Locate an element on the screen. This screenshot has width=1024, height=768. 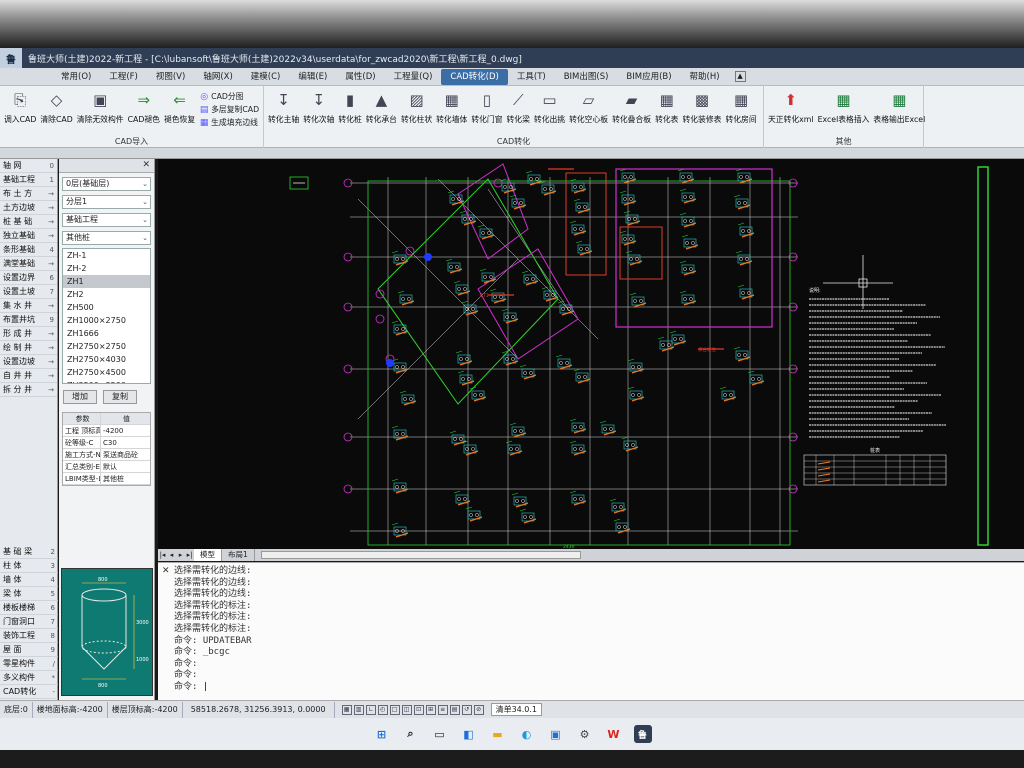
nav-item-top-5: 独立基础 → is located at coordinates (28, 236).